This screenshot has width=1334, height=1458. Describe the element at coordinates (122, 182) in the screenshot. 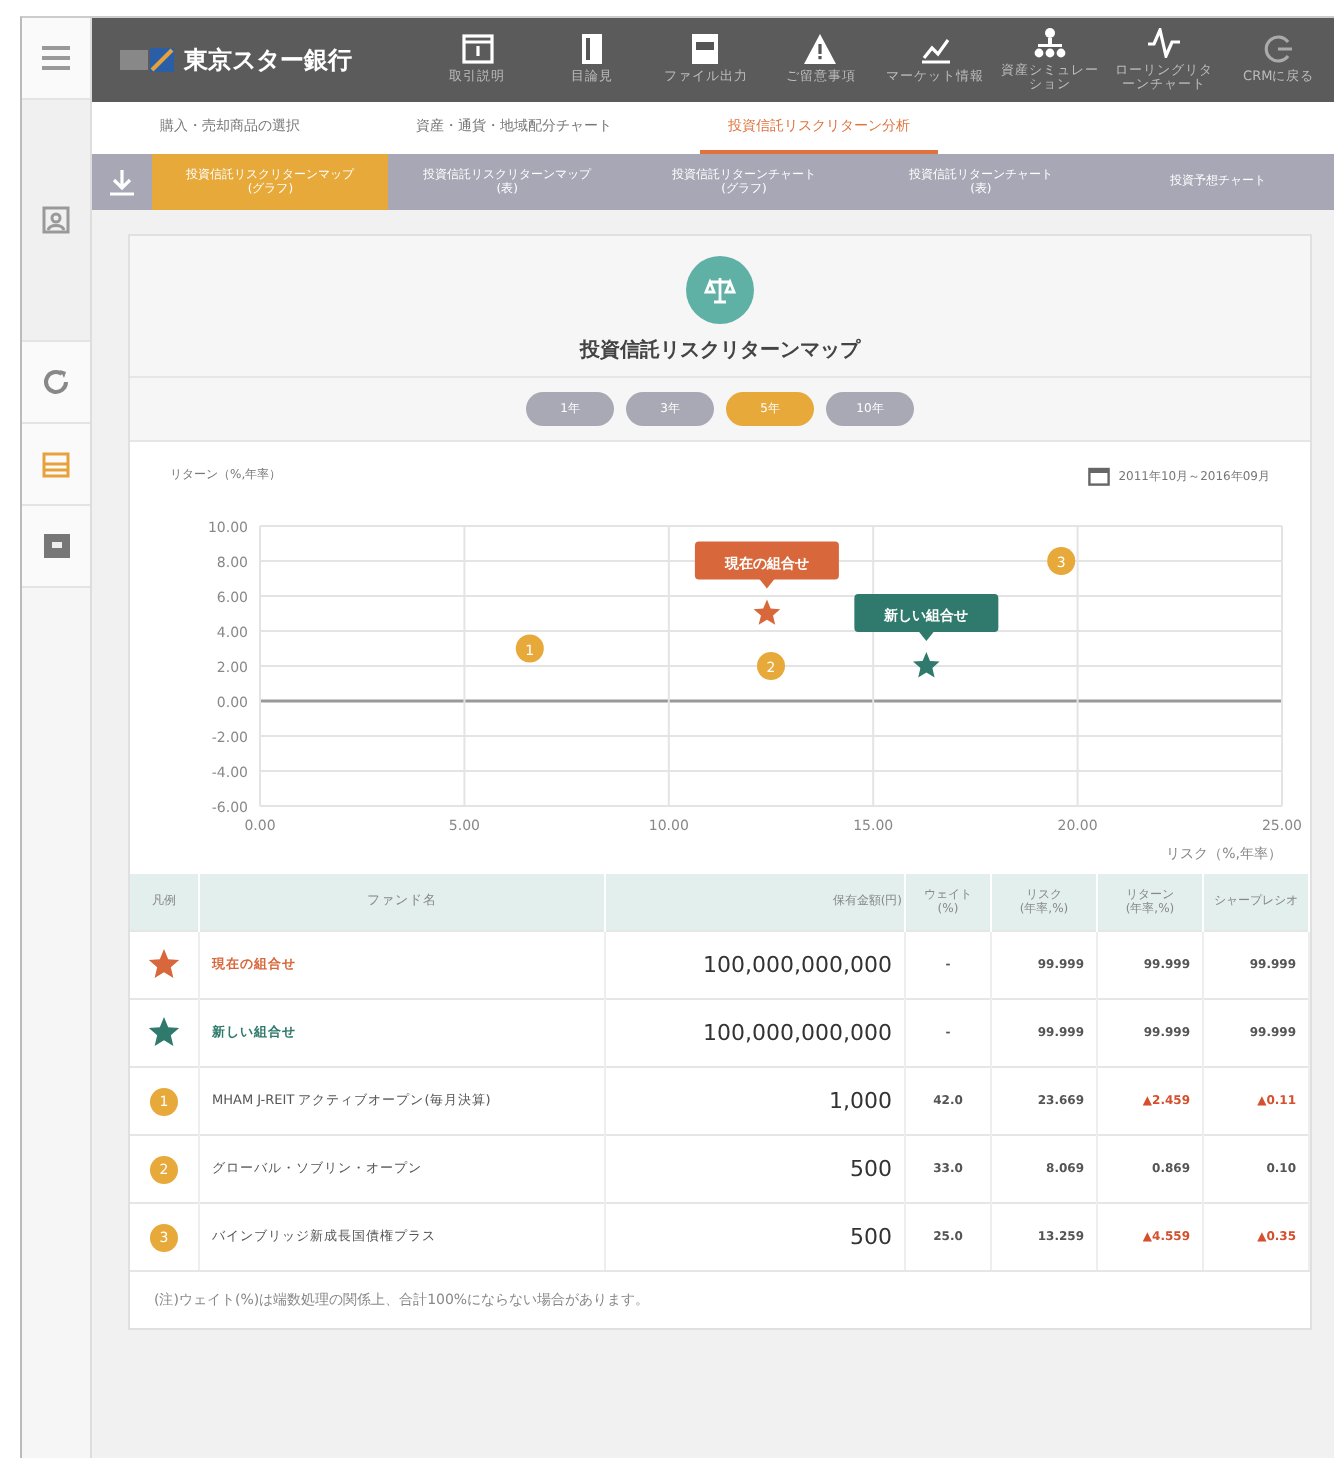

I see `download-icon` at that location.